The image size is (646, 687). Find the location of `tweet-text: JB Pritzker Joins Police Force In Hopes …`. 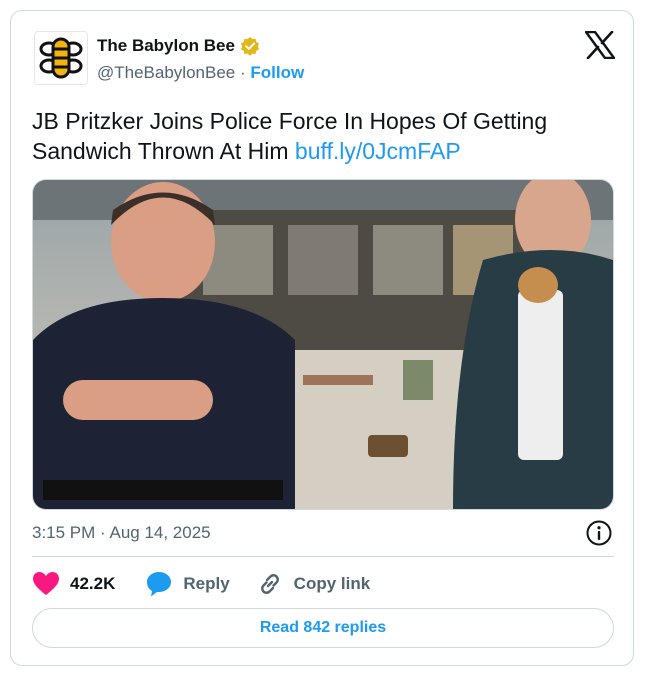

tweet-text: JB Pritzker Joins Police Force In Hopes … is located at coordinates (327, 136).